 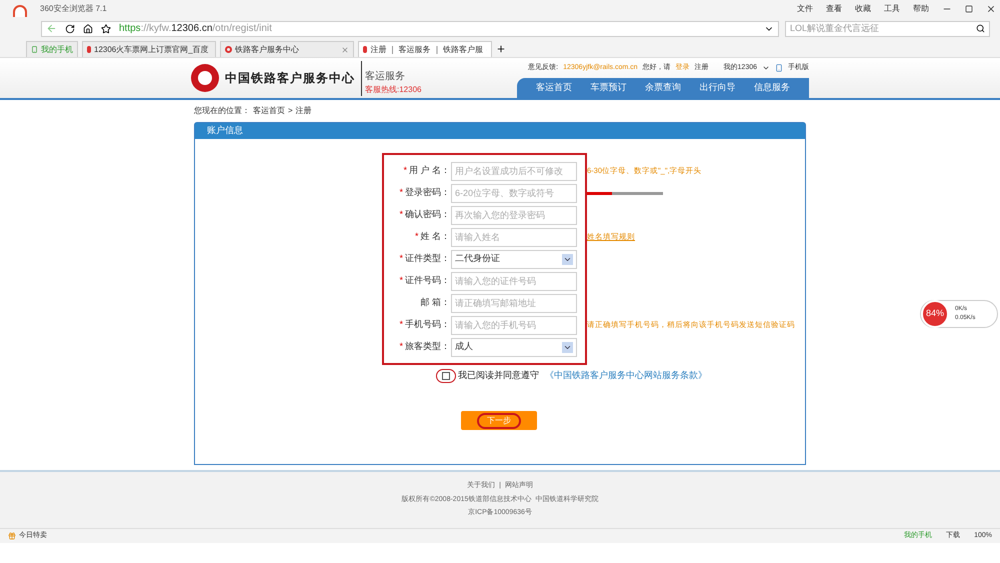 What do you see at coordinates (427, 215) in the screenshot?
I see `field-label: 确认密码：` at bounding box center [427, 215].